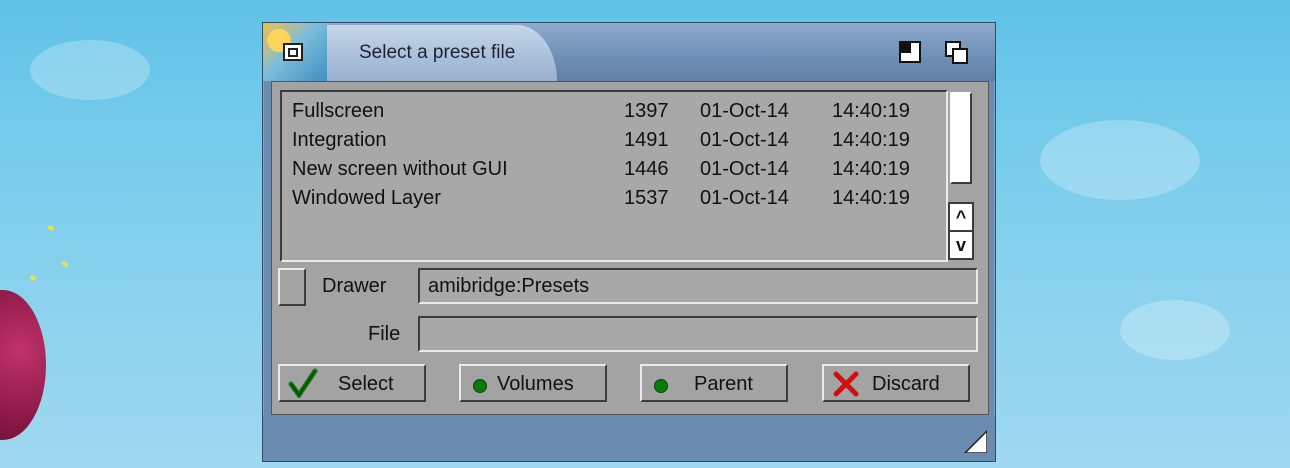 The width and height of the screenshot is (1290, 468). What do you see at coordinates (366, 384) in the screenshot?
I see `select-label: Select` at bounding box center [366, 384].